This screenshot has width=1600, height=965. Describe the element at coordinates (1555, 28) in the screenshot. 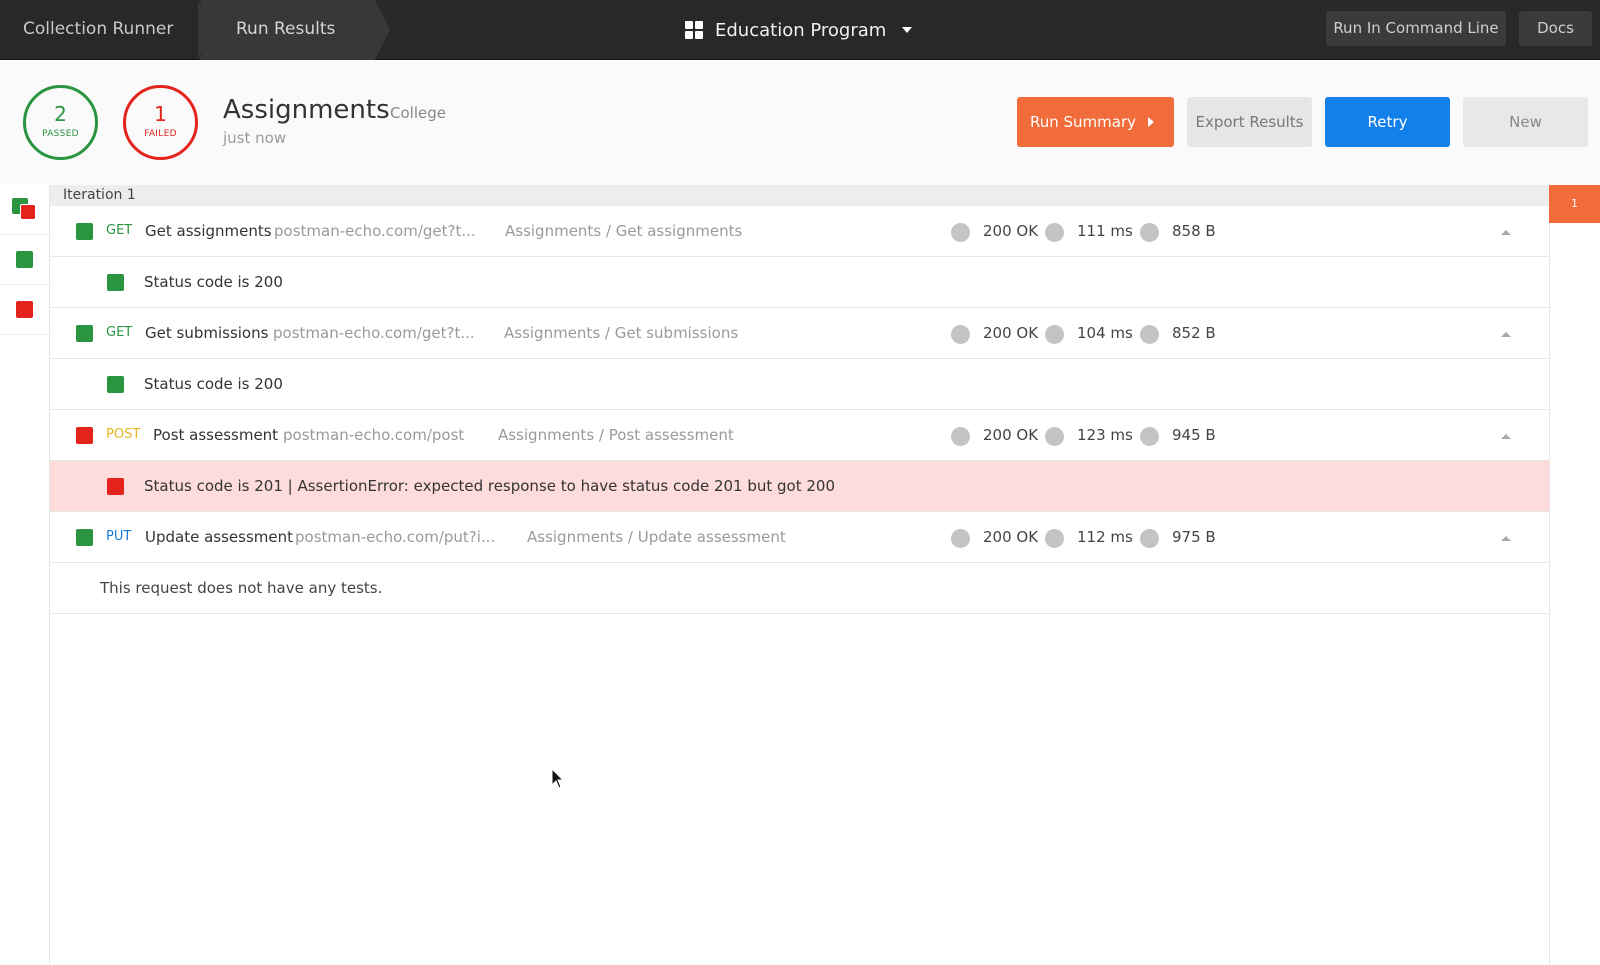

I see `docs-button: Docs` at that location.